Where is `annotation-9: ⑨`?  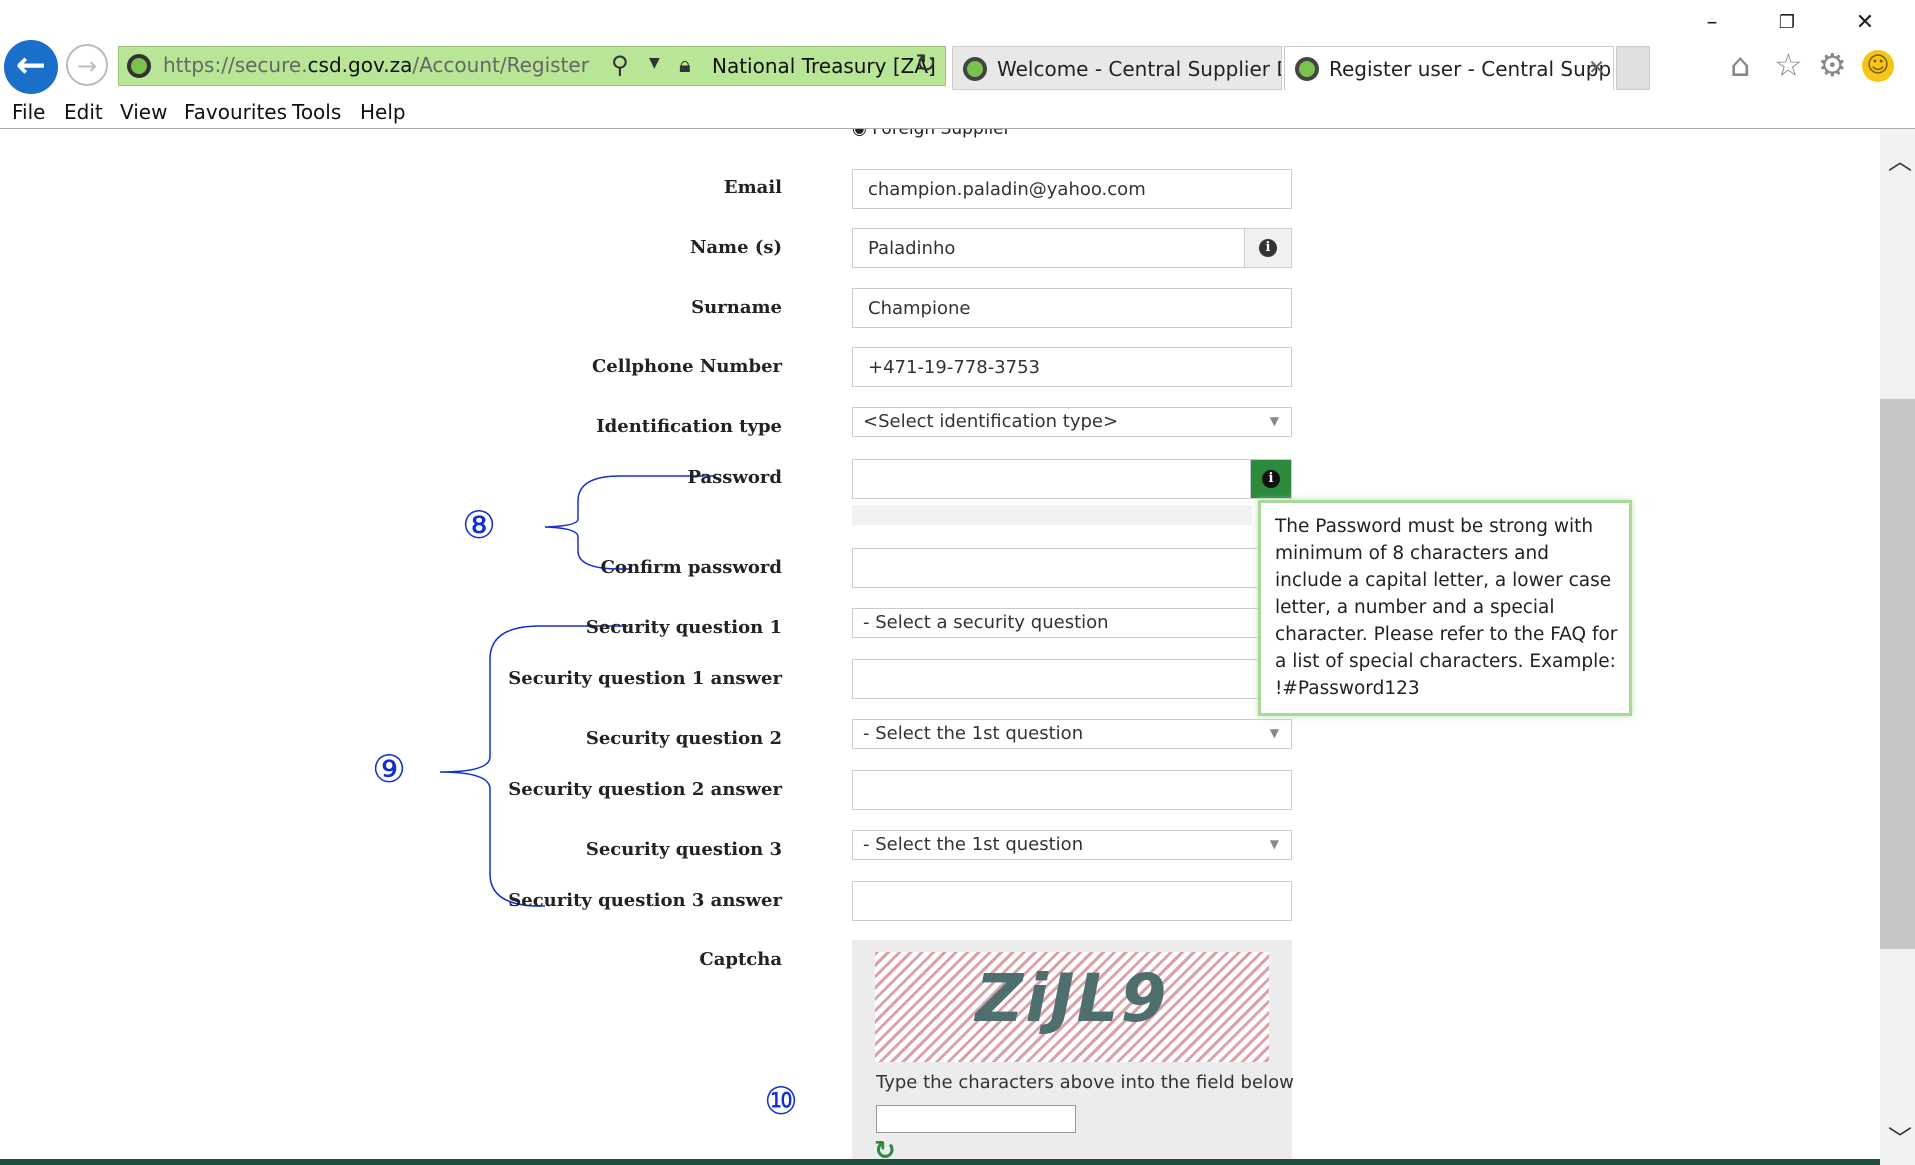
annotation-9: ⑨ is located at coordinates (389, 769).